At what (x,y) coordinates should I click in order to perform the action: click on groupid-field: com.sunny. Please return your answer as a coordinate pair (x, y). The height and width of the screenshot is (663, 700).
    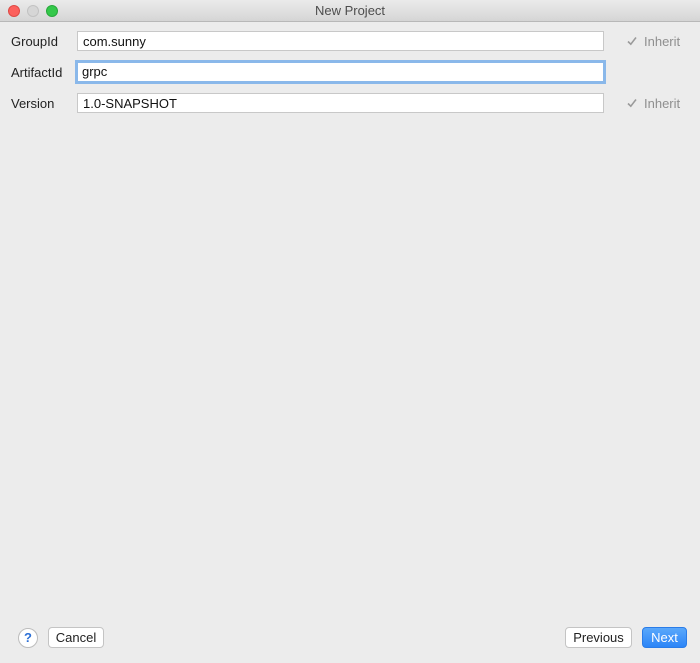
    Looking at the image, I should click on (340, 41).